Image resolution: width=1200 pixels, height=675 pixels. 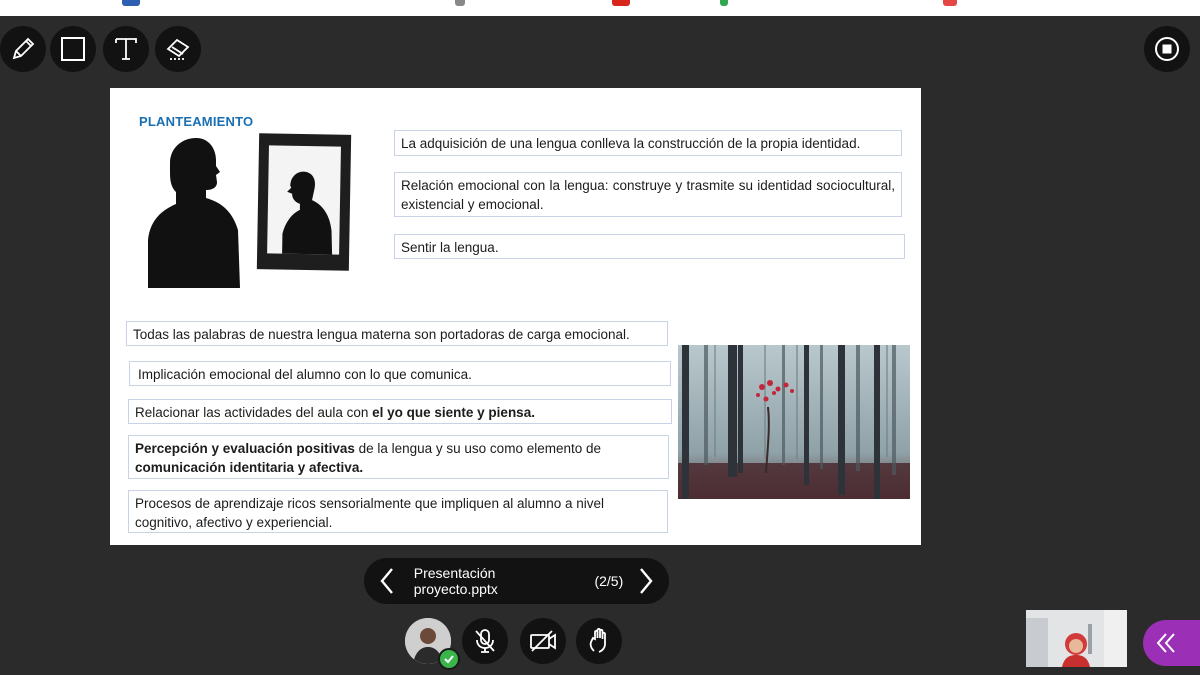 I want to click on slide-counter: (2/5), so click(x=609, y=581).